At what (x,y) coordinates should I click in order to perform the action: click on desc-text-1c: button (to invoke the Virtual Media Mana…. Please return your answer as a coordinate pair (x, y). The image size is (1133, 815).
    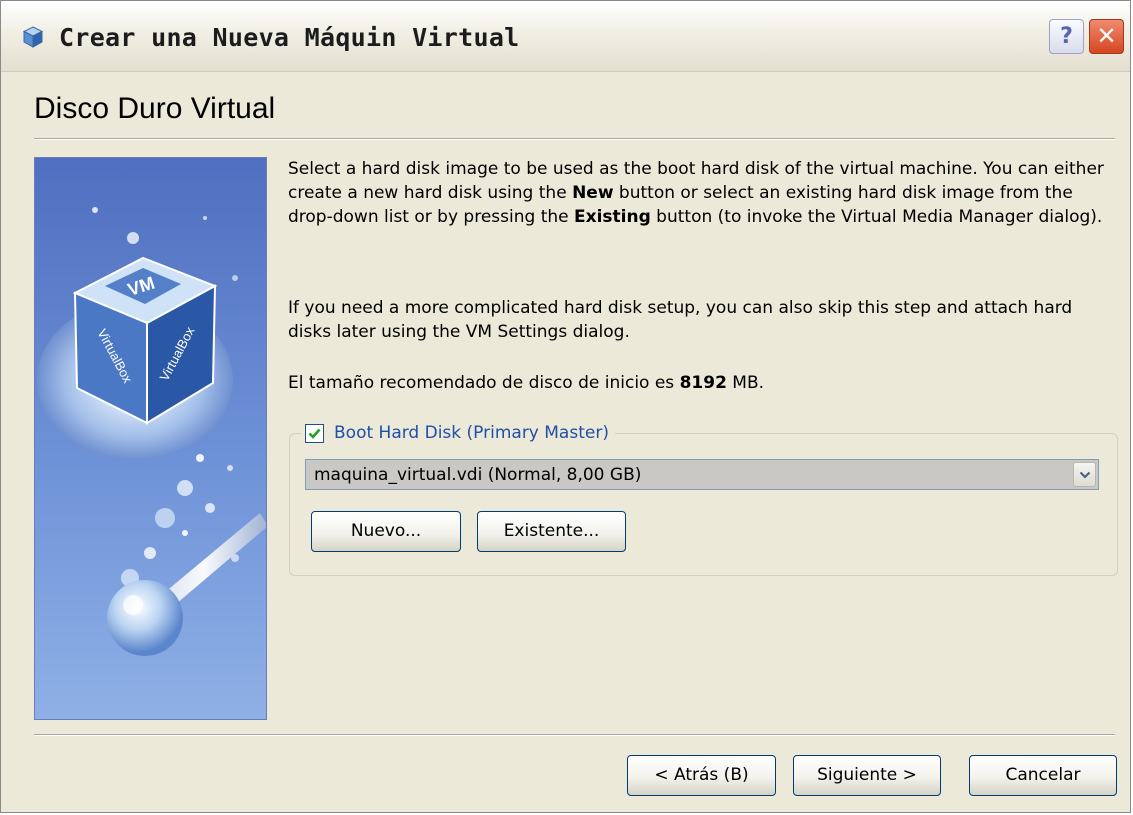
    Looking at the image, I should click on (876, 217).